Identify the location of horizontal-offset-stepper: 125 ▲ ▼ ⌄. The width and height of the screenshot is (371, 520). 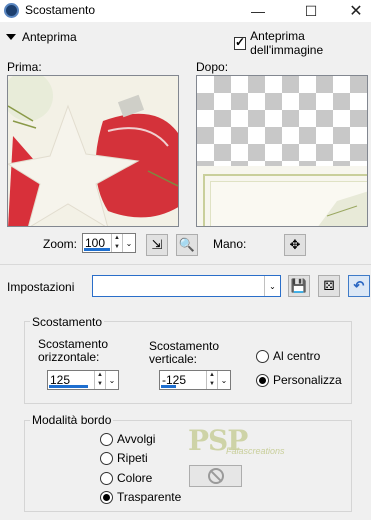
(83, 380).